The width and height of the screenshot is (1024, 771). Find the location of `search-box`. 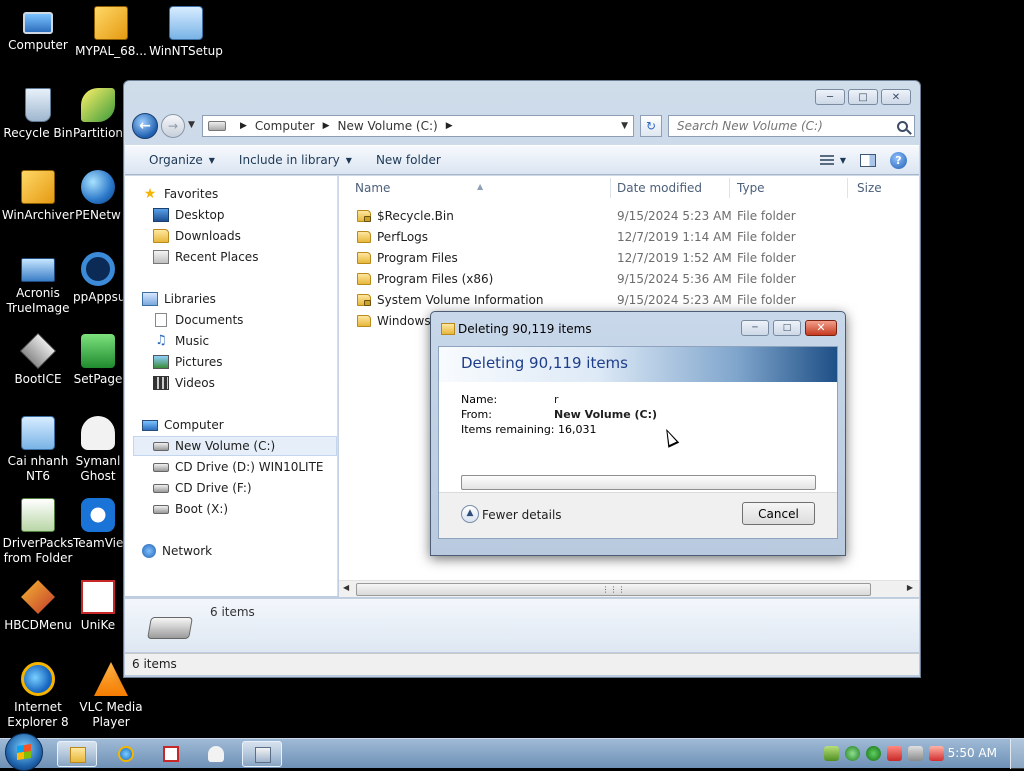

search-box is located at coordinates (791, 126).